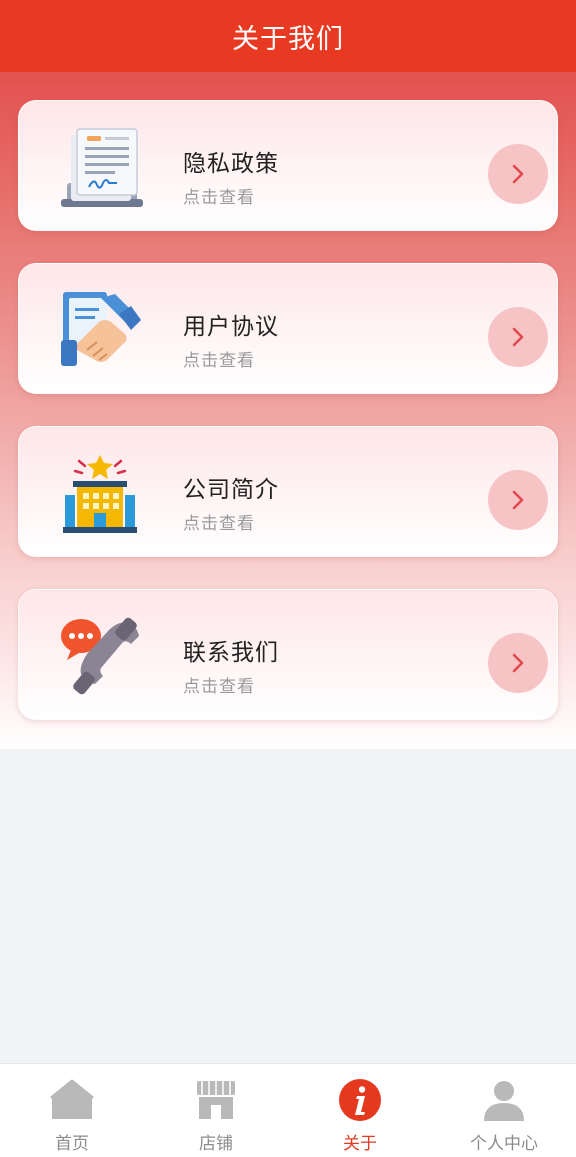 This screenshot has height=1157, width=576. Describe the element at coordinates (231, 490) in the screenshot. I see `card-title: 公司简介` at that location.